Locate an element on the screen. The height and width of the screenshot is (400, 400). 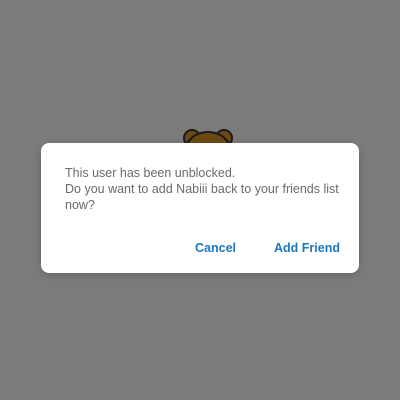
dialog-message-line: now? is located at coordinates (80, 205).